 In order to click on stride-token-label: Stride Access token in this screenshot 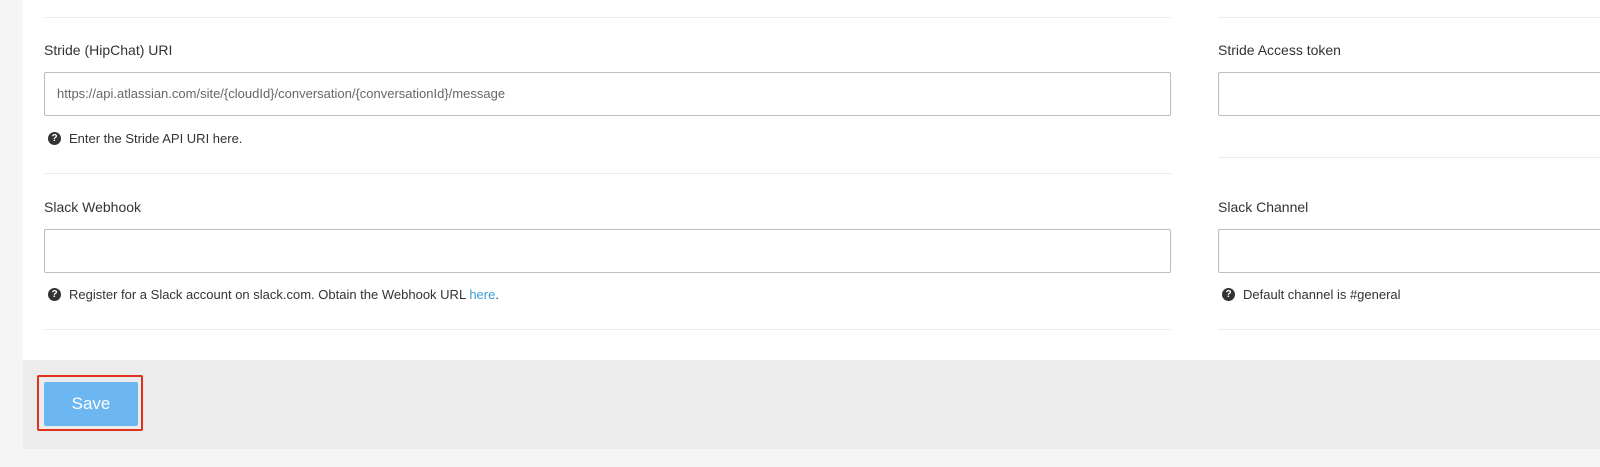, I will do `click(1279, 50)`.